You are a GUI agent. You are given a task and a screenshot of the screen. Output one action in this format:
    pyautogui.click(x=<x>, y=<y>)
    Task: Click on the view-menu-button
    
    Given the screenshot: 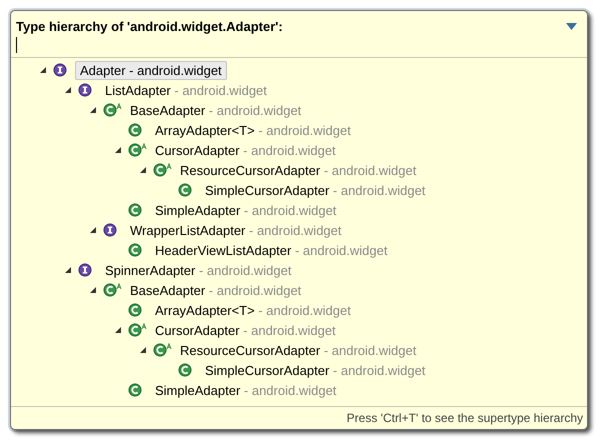 What is the action you would take?
    pyautogui.click(x=571, y=26)
    